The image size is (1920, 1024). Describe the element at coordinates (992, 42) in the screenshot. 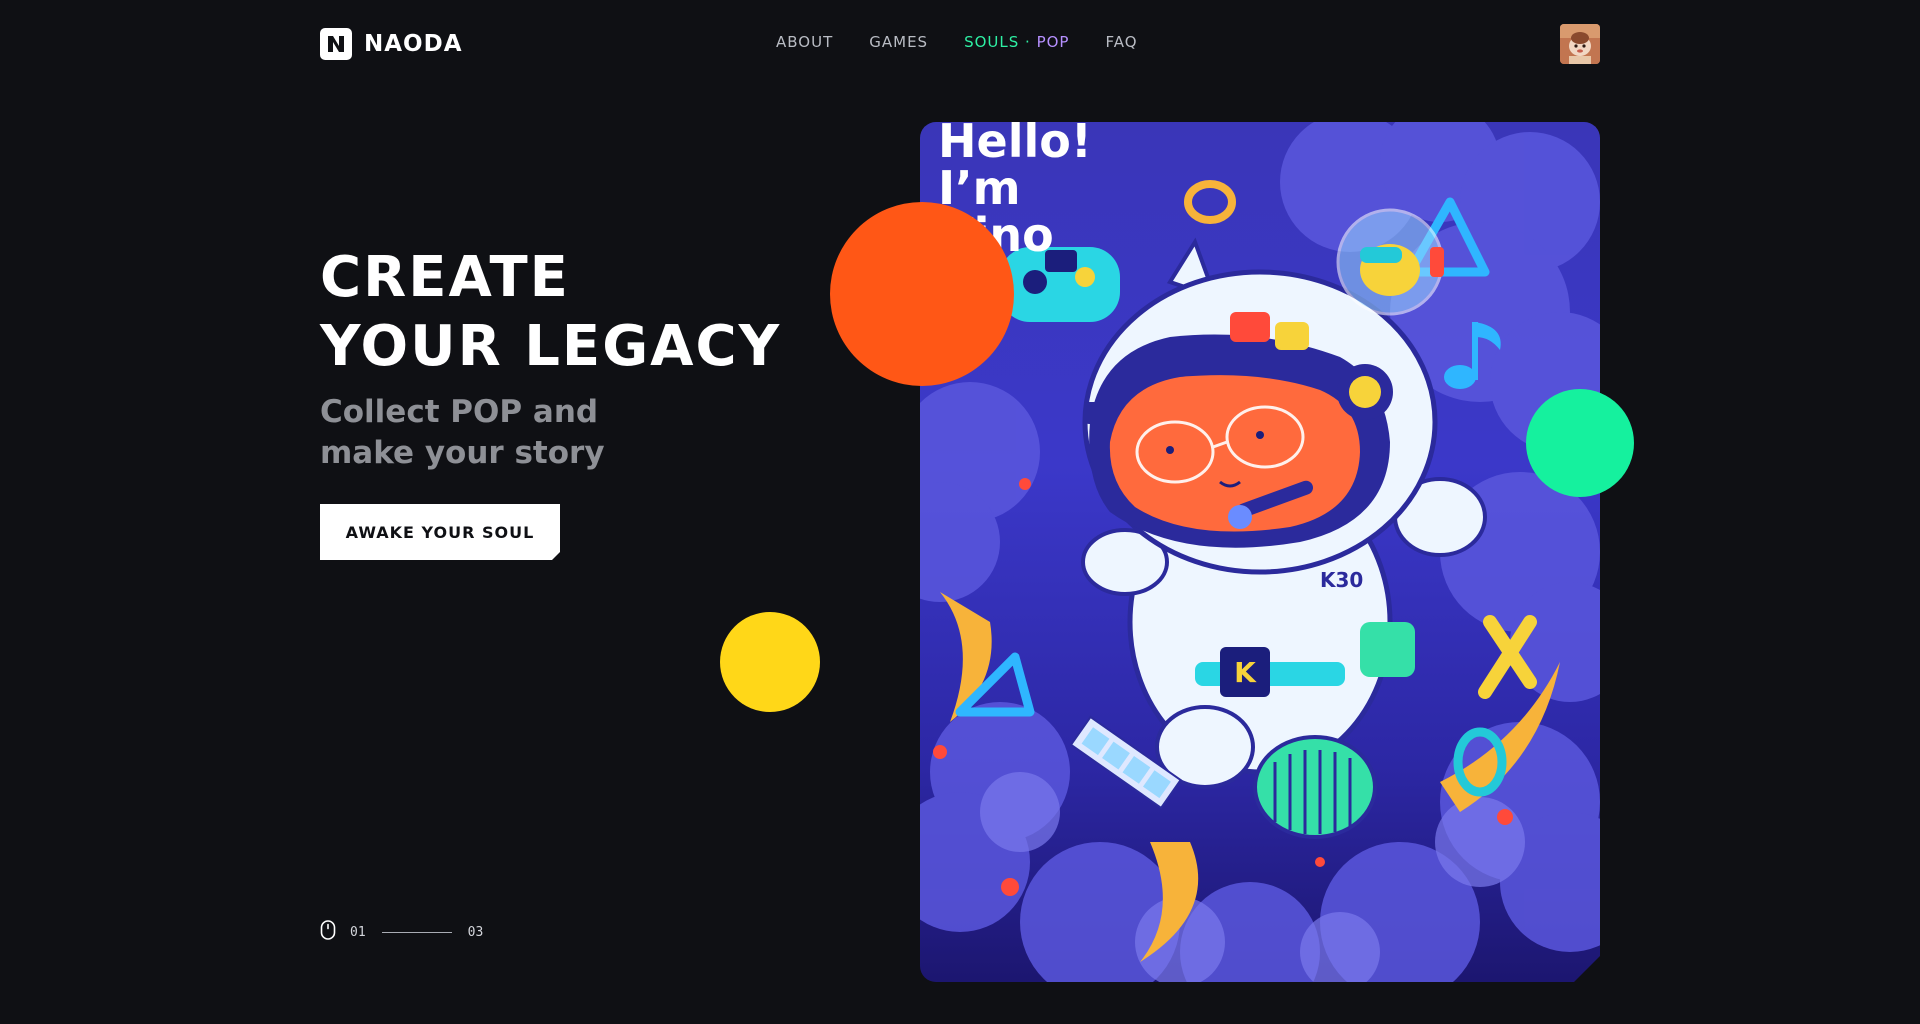

I see `nav-souls-label: SOULS` at that location.